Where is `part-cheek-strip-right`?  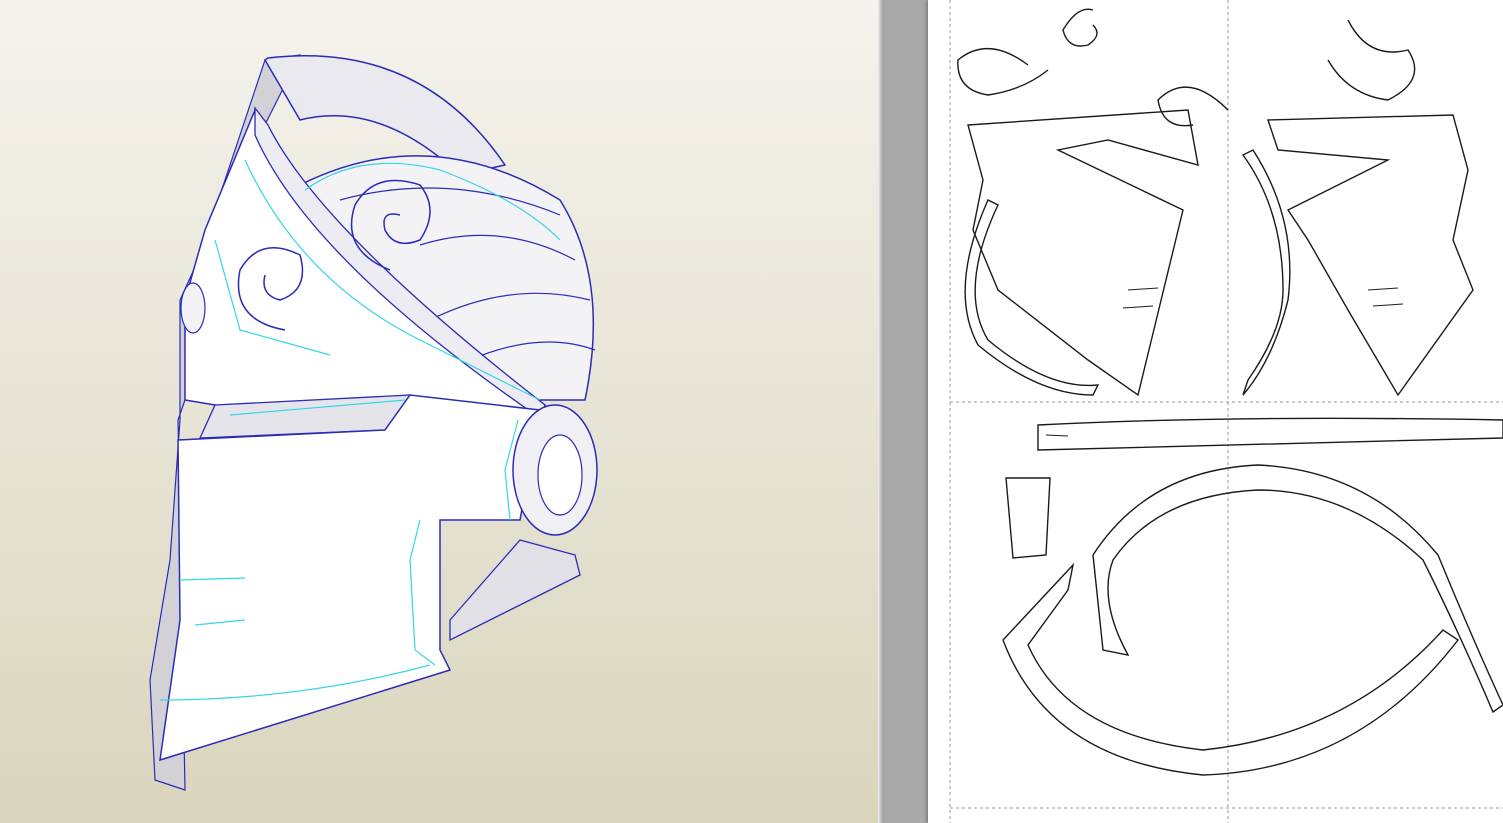
part-cheek-strip-right is located at coordinates (1266, 272).